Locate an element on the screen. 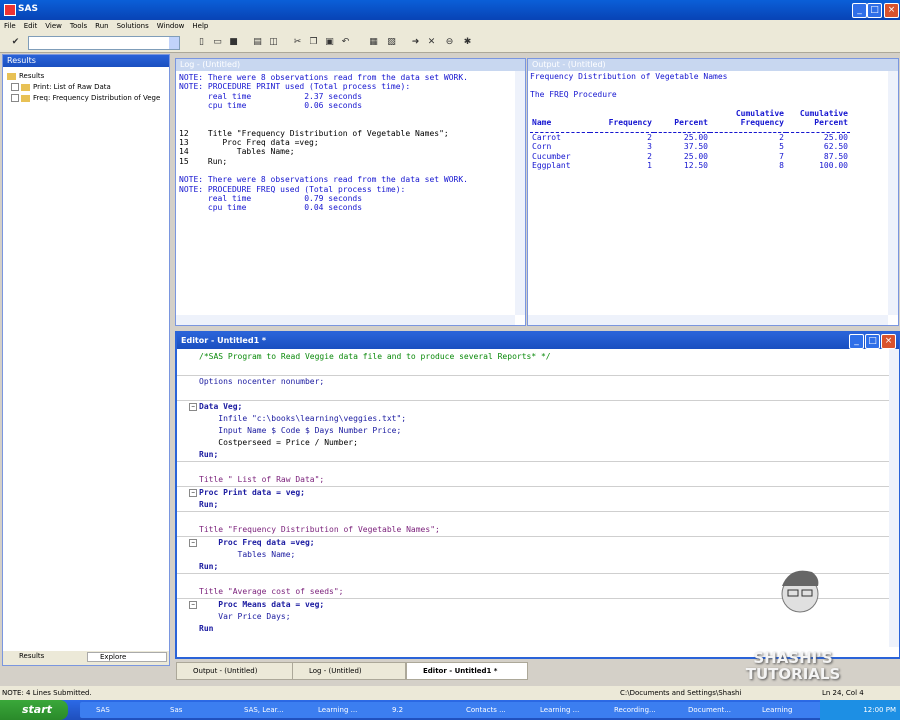 This screenshot has height=720, width=900. help-icon: ✱ is located at coordinates (467, 42).